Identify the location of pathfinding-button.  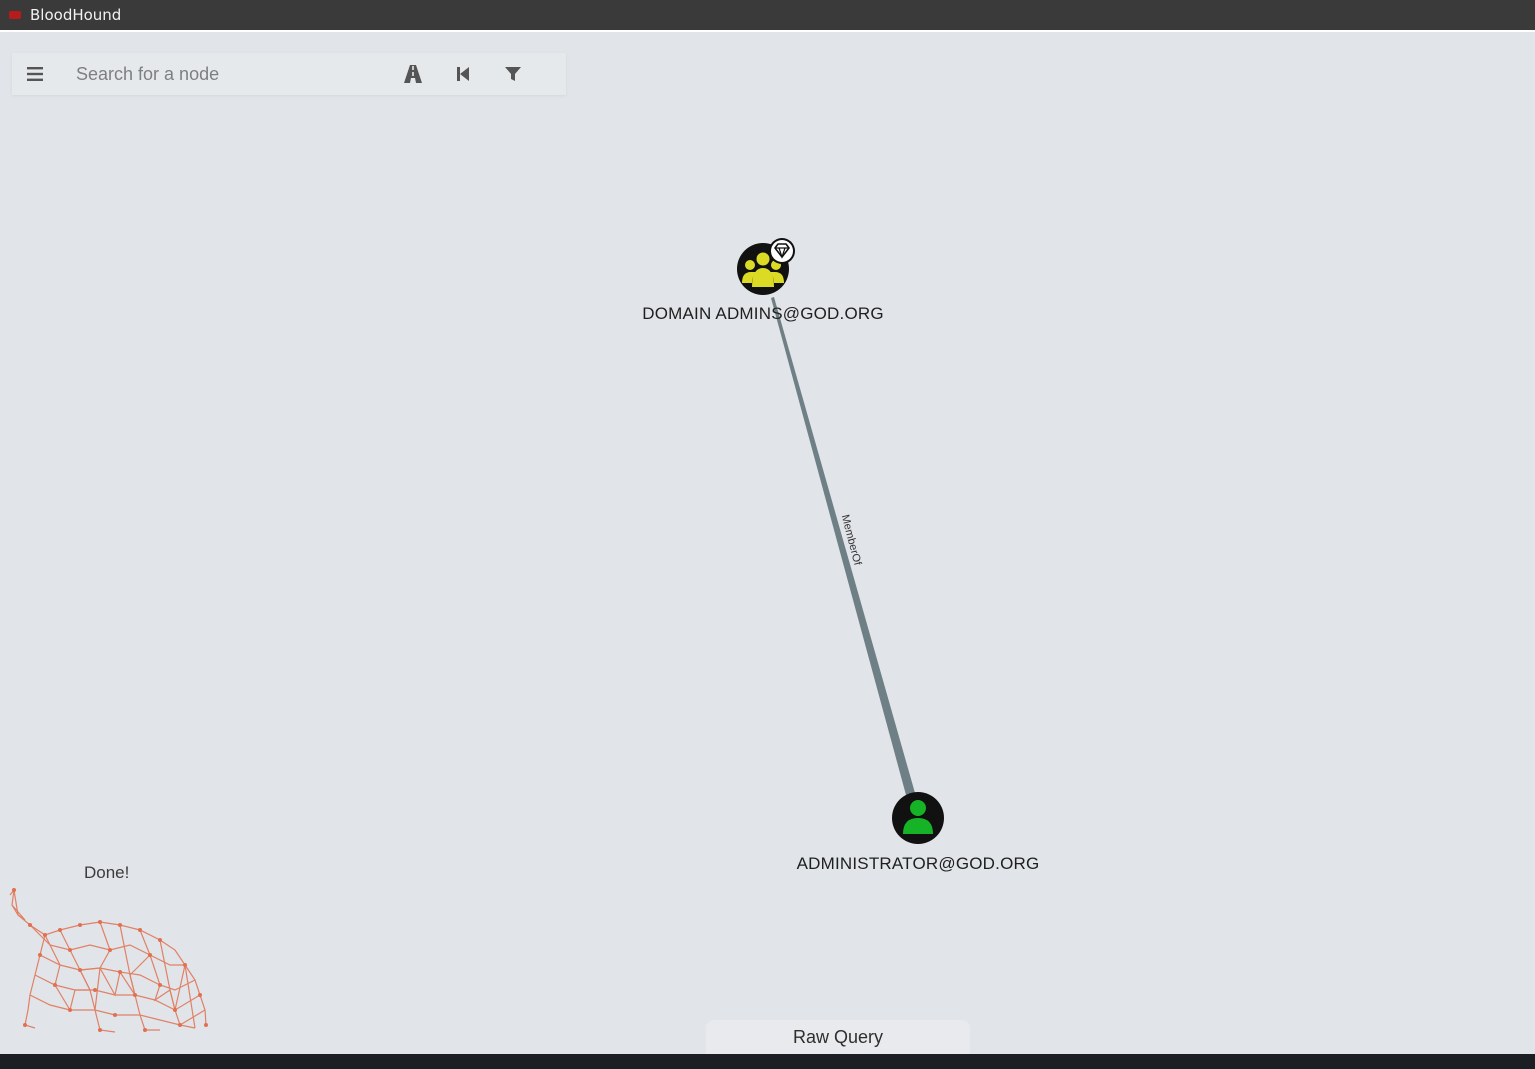
(413, 74).